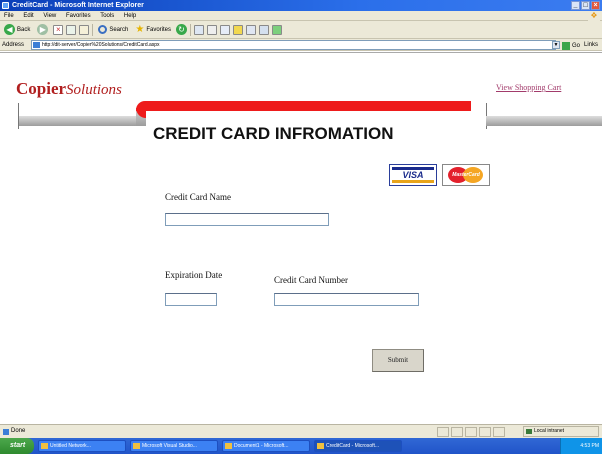  Describe the element at coordinates (529, 431) in the screenshot. I see `intranet-icon` at that location.